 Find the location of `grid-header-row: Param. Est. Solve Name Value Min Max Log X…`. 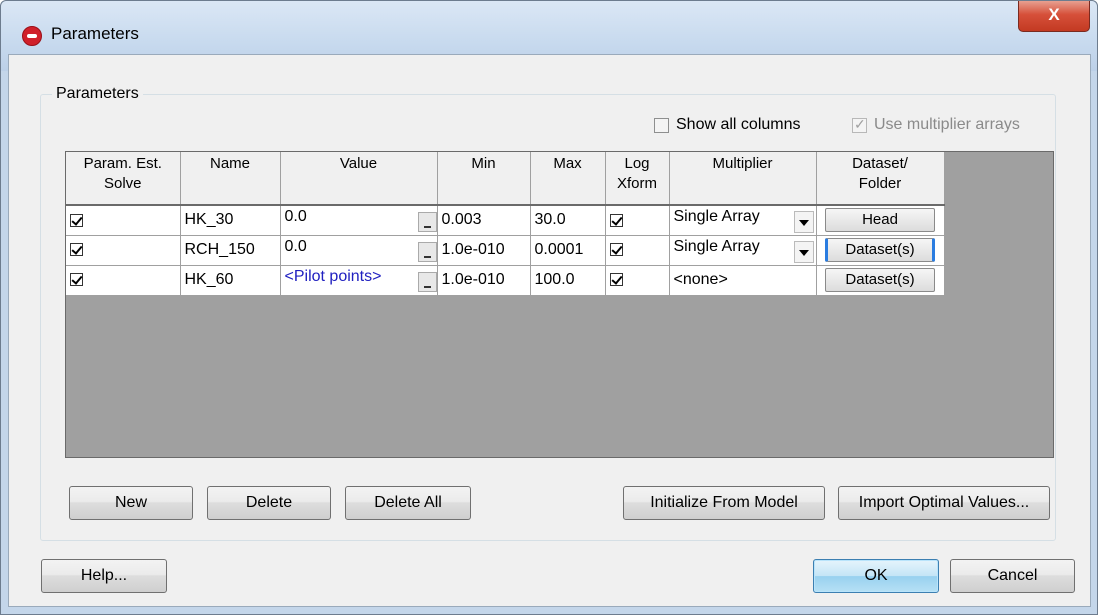

grid-header-row: Param. Est. Solve Name Value Min Max Log X… is located at coordinates (505, 179).